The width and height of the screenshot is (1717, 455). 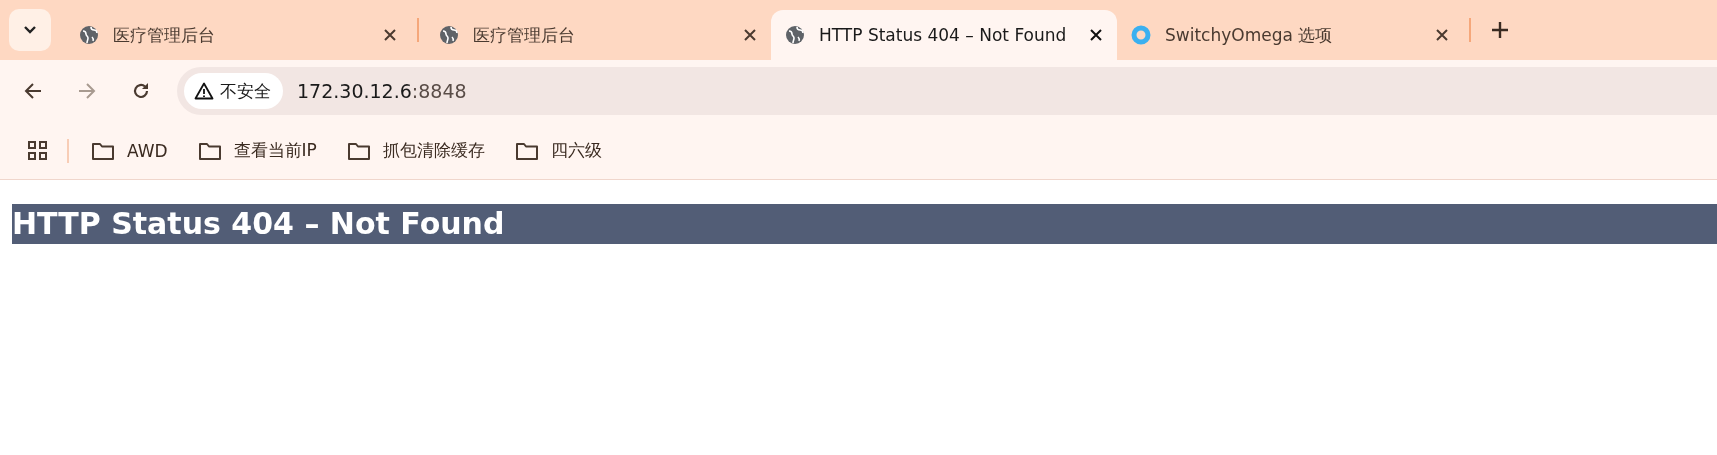 I want to click on forward-arrow-icon, so click(x=87, y=91).